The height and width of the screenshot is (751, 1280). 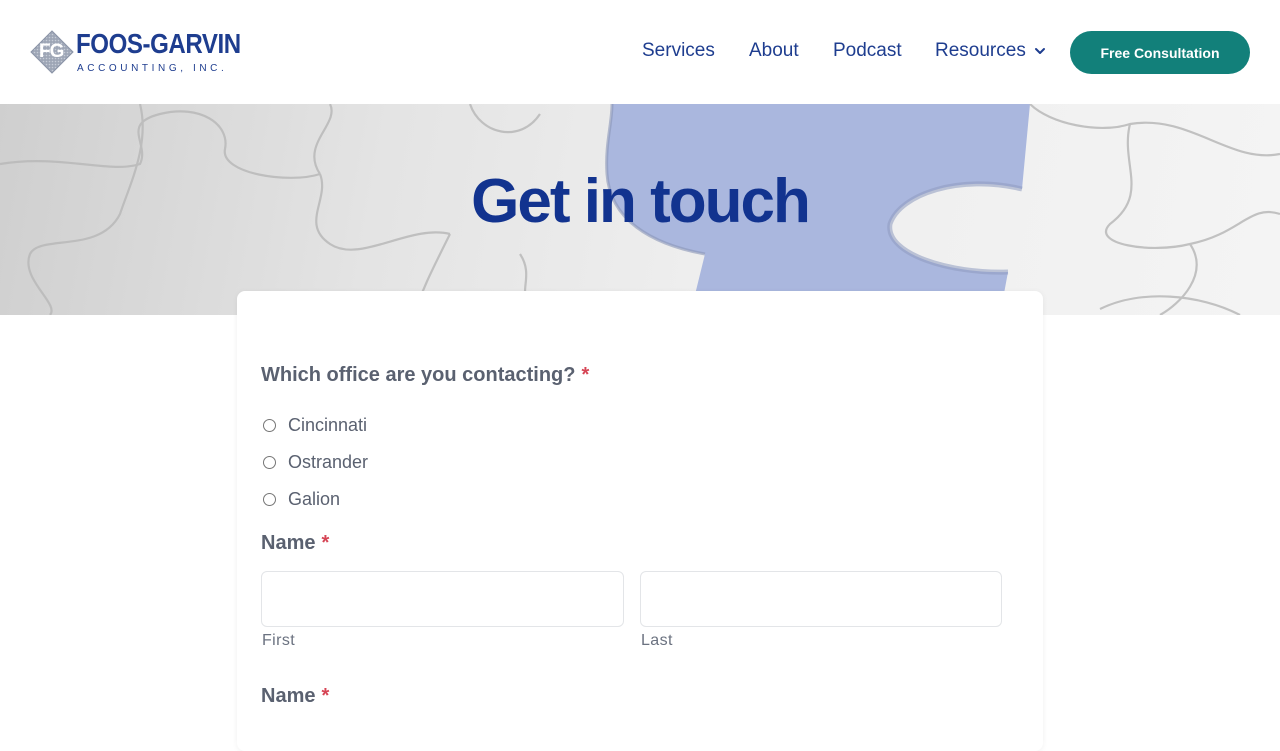 What do you see at coordinates (1039, 51) in the screenshot?
I see `chevron-down-icon` at bounding box center [1039, 51].